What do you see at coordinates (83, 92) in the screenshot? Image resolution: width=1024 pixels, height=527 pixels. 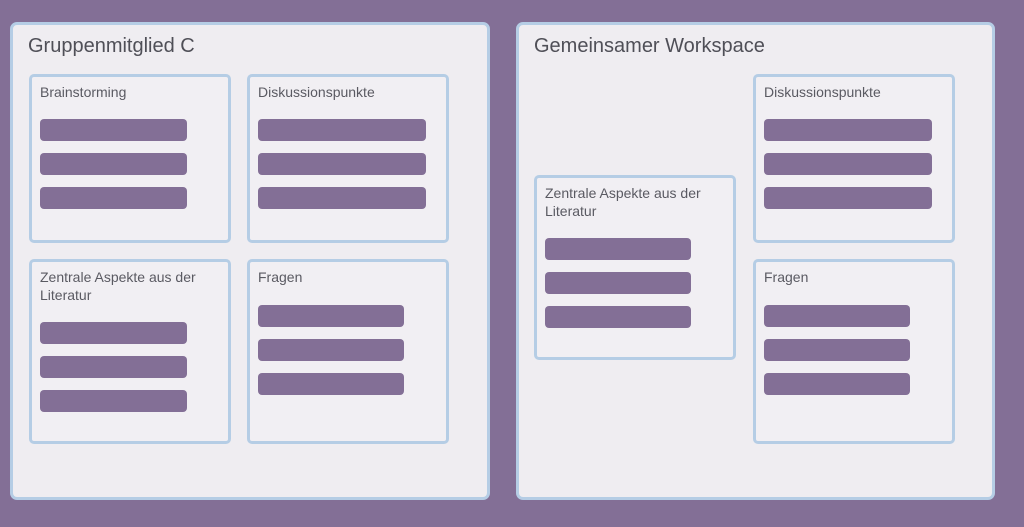 I see `member-brainstorming-title: Brainstorming` at bounding box center [83, 92].